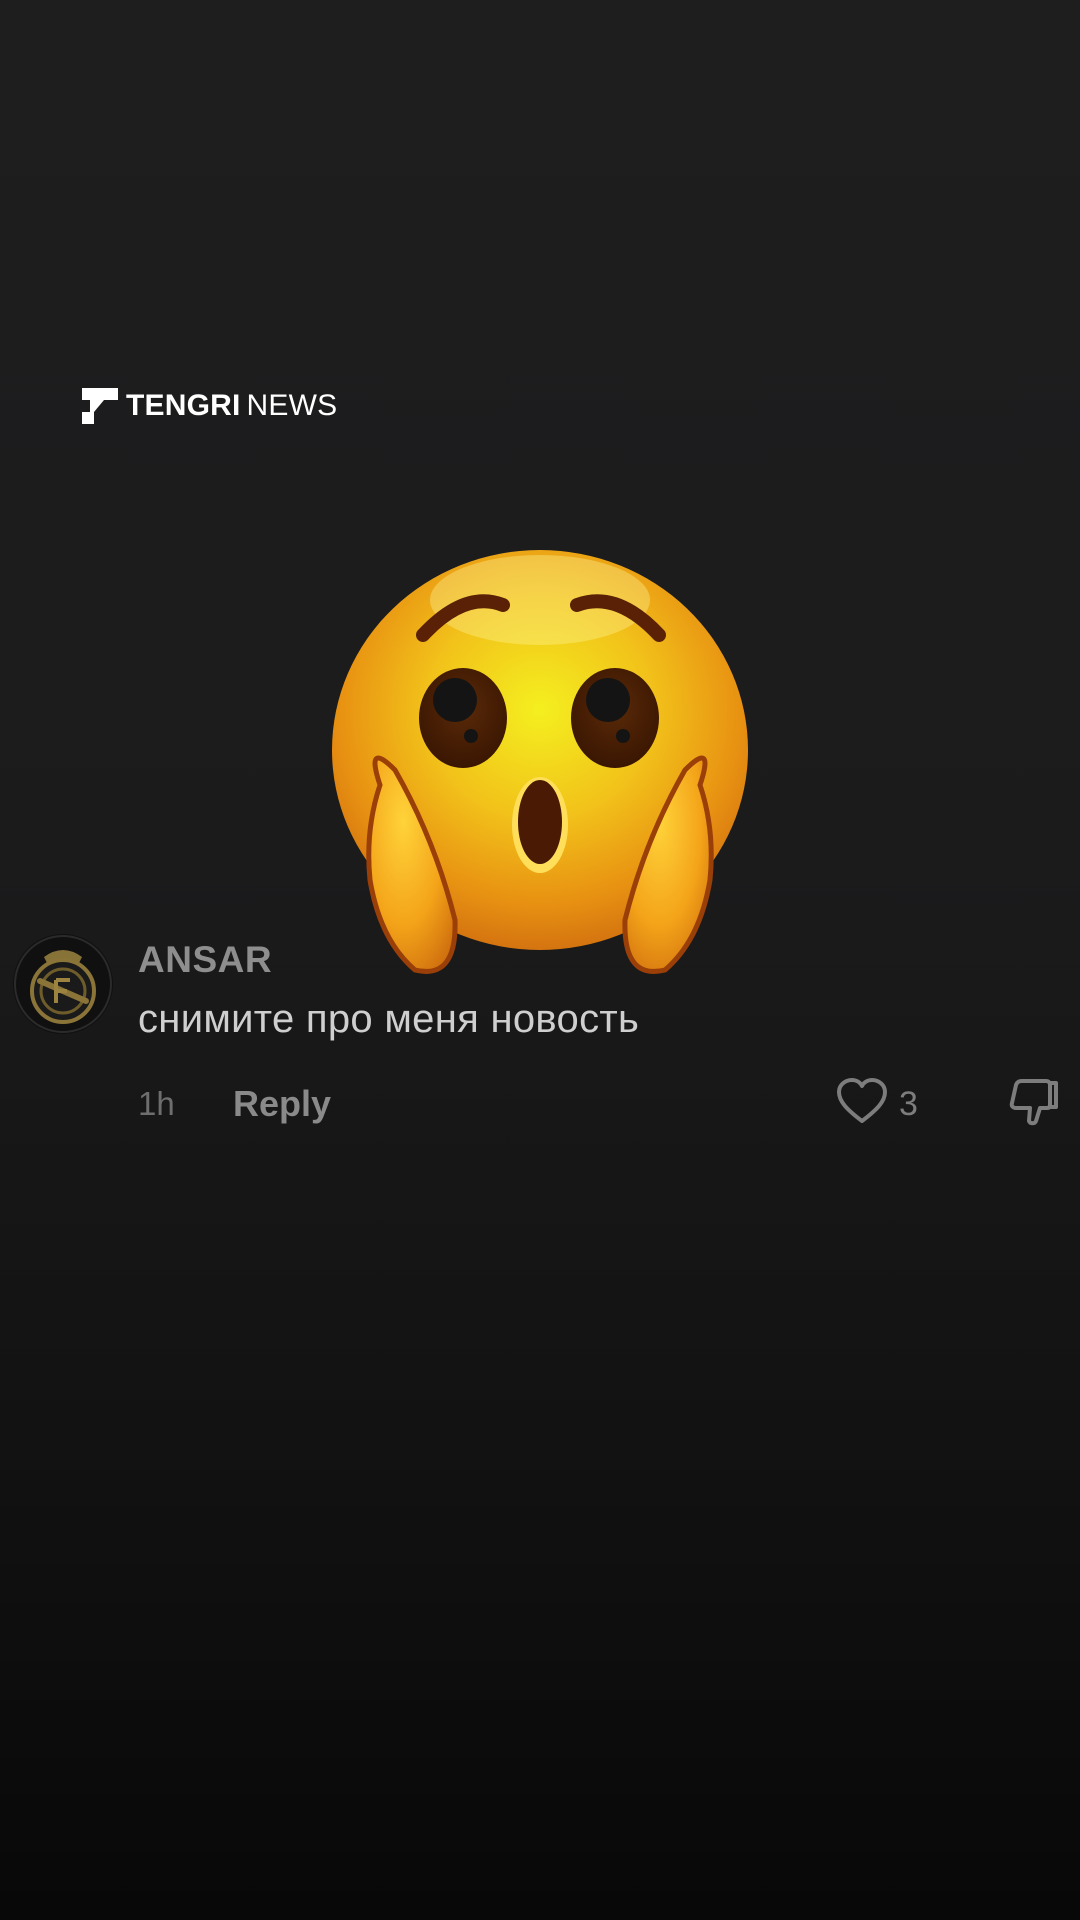 The image size is (1080, 1920). What do you see at coordinates (389, 1019) in the screenshot?
I see `comment-text: снимите про меня новость` at bounding box center [389, 1019].